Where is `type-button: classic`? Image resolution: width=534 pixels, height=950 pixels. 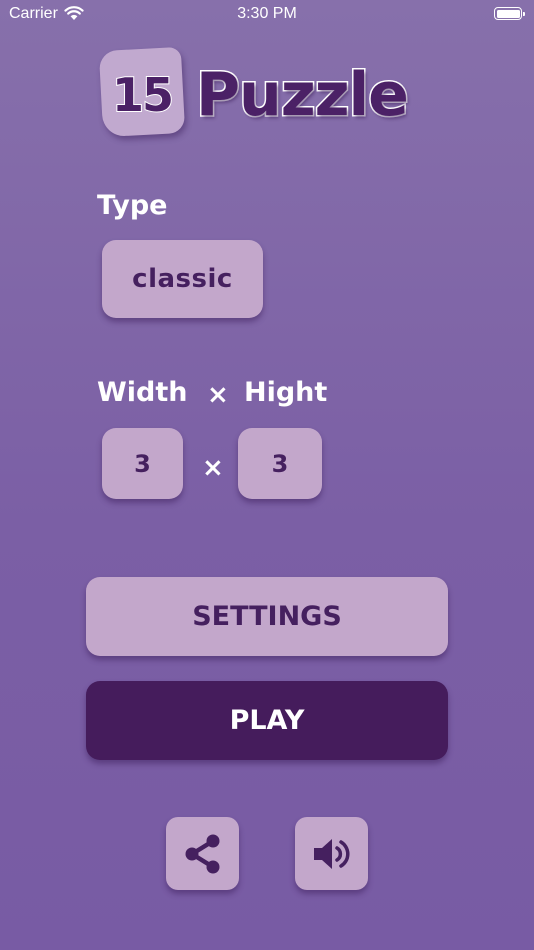 type-button: classic is located at coordinates (182, 279).